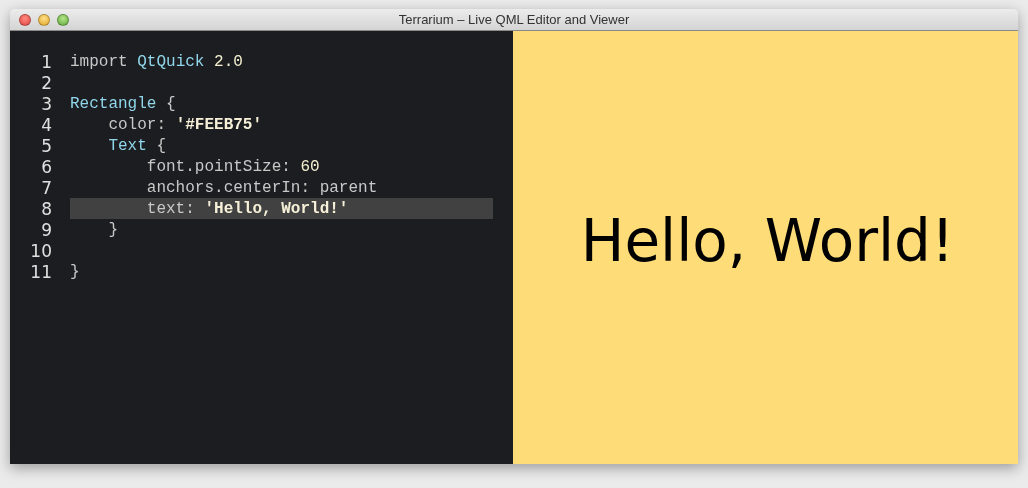 Image resolution: width=1028 pixels, height=488 pixels. What do you see at coordinates (41, 271) in the screenshot?
I see `line-number: 11` at bounding box center [41, 271].